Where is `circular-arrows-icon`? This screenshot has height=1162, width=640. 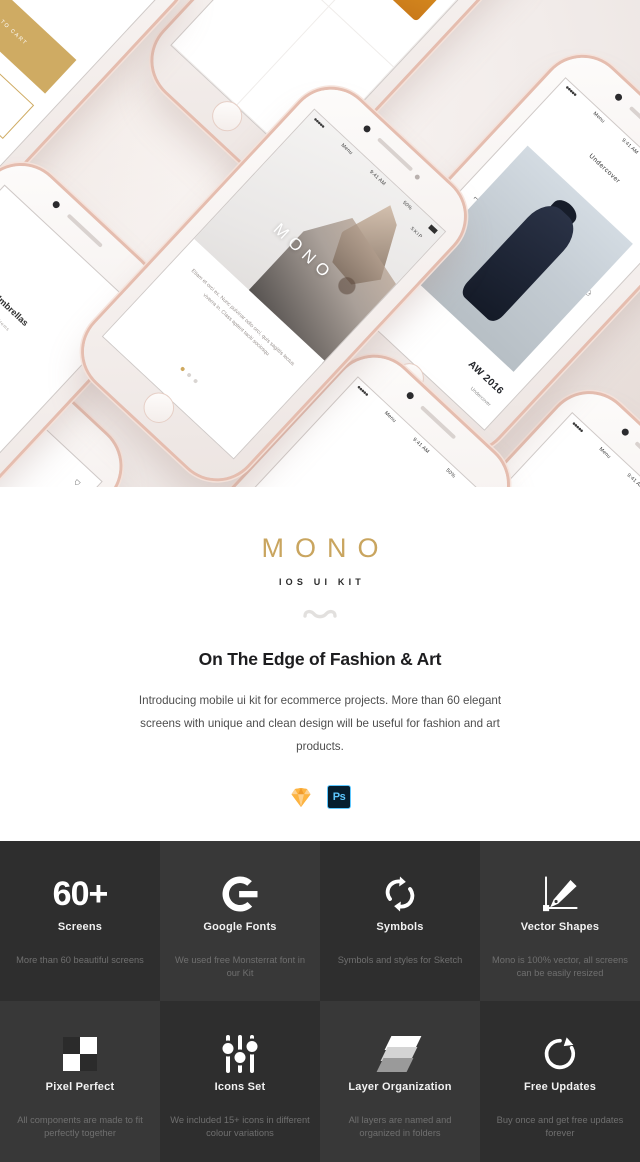
circular-arrows-icon is located at coordinates (400, 894).